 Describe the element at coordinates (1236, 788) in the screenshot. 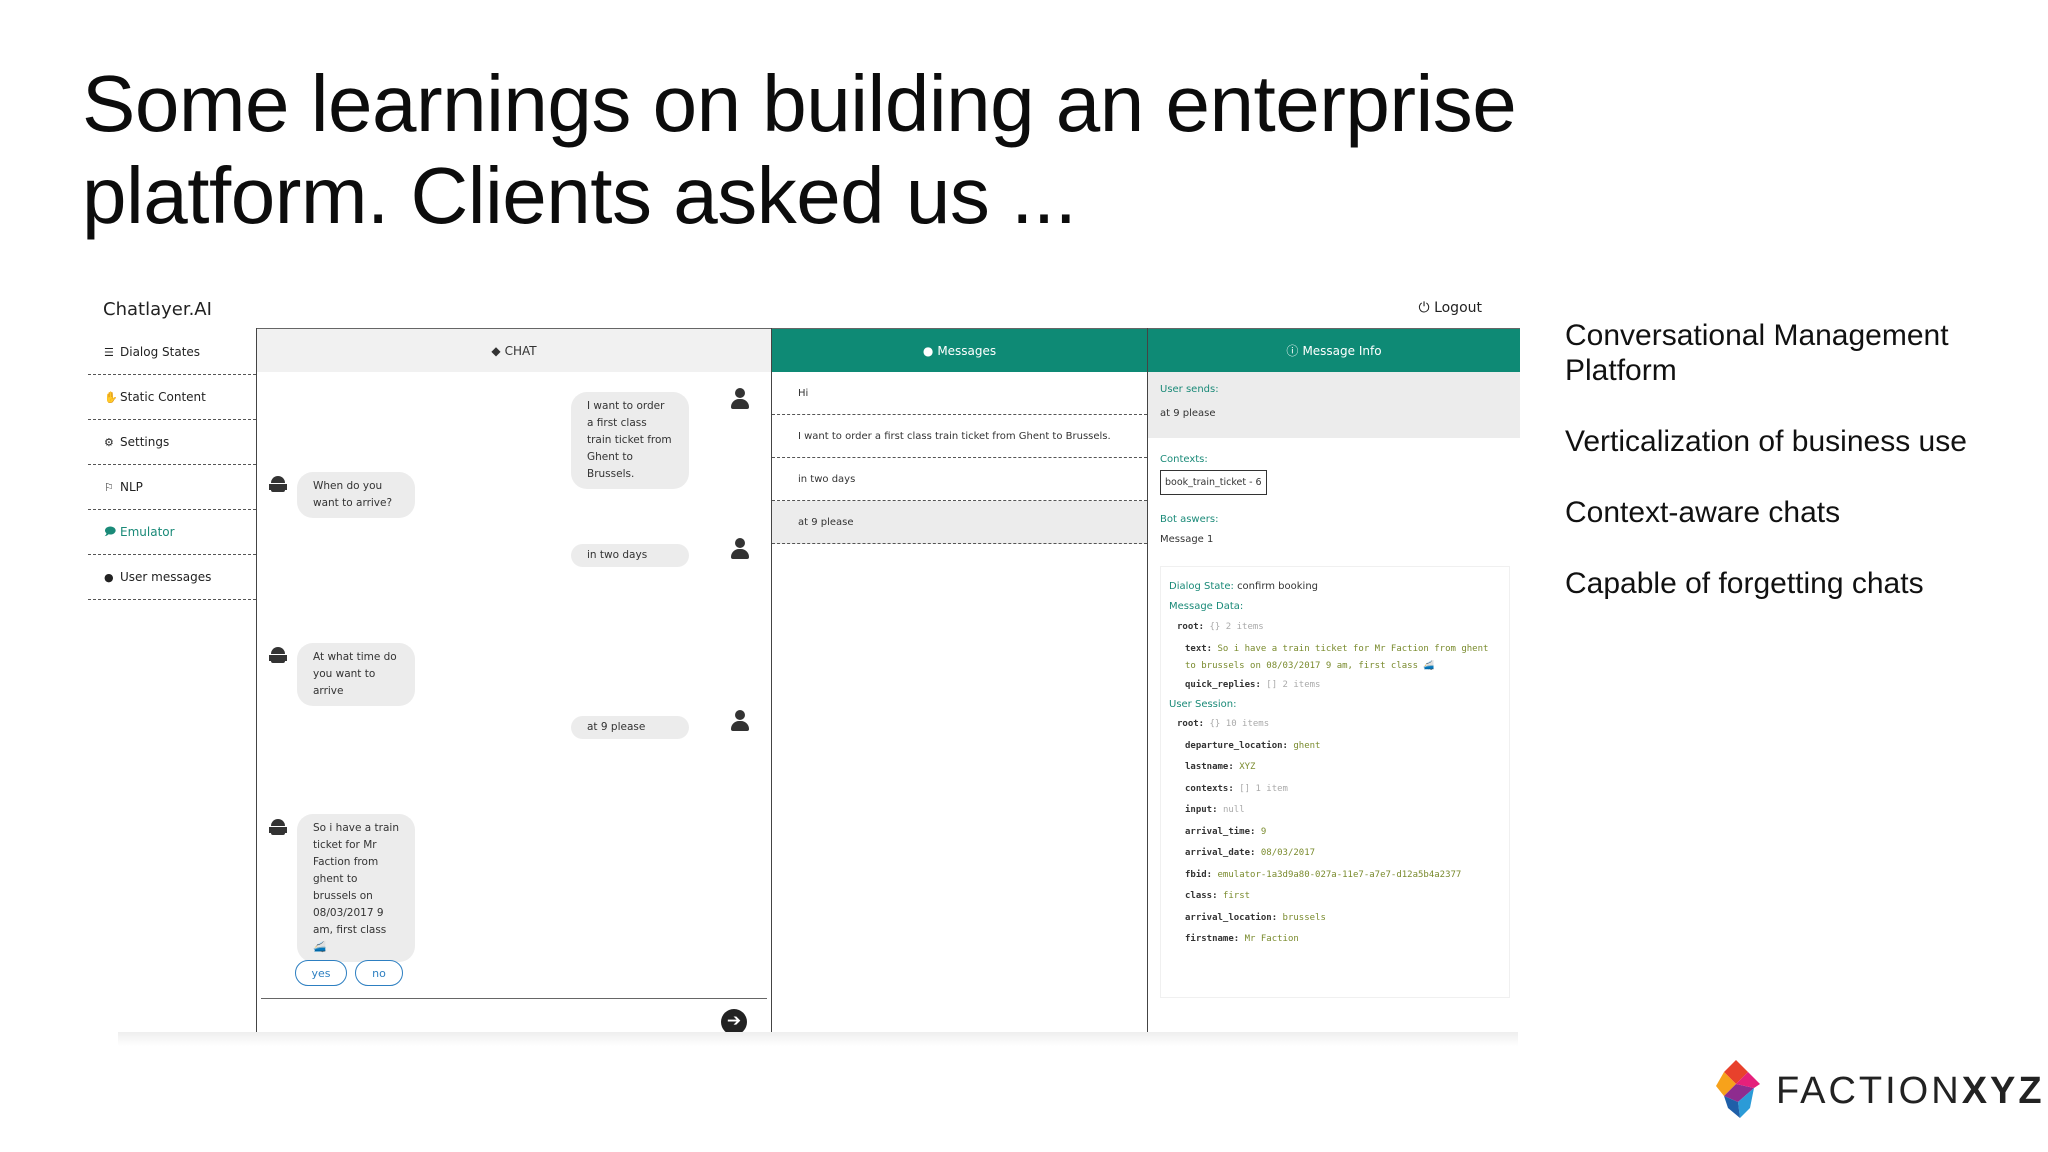

I see `session-row: contexts: [] 1 item` at that location.